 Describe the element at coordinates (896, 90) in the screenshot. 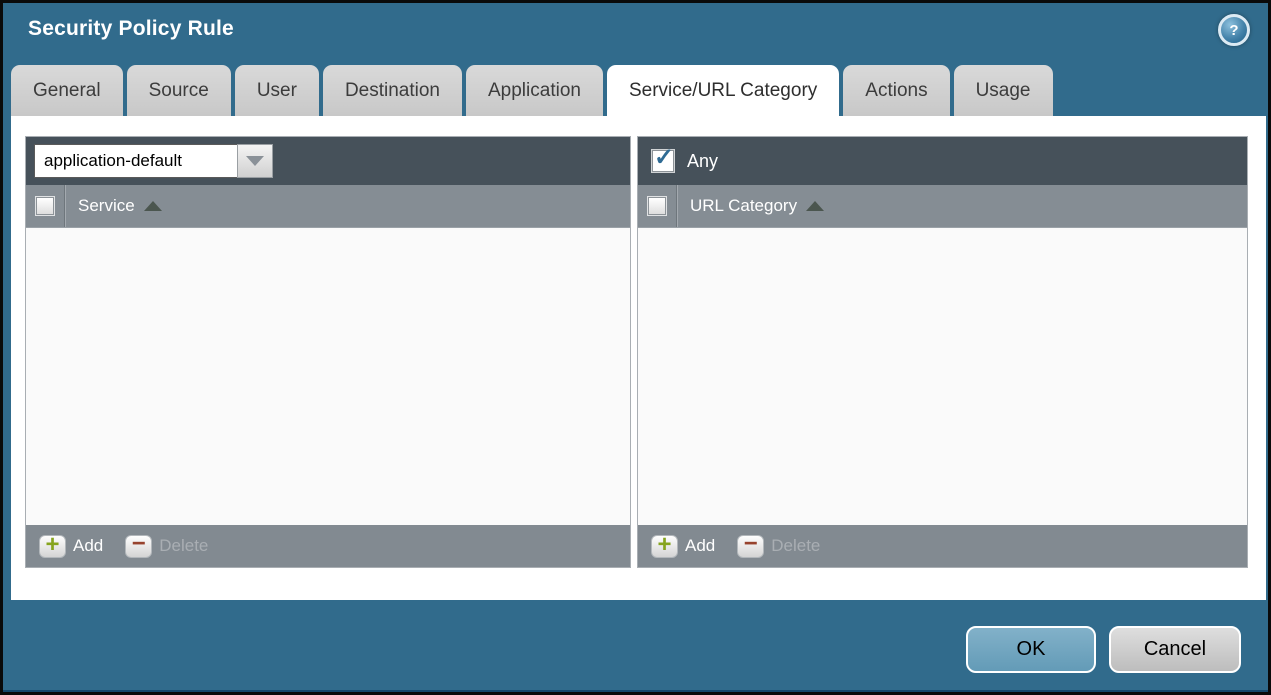

I see `tab-actions: Actions` at that location.